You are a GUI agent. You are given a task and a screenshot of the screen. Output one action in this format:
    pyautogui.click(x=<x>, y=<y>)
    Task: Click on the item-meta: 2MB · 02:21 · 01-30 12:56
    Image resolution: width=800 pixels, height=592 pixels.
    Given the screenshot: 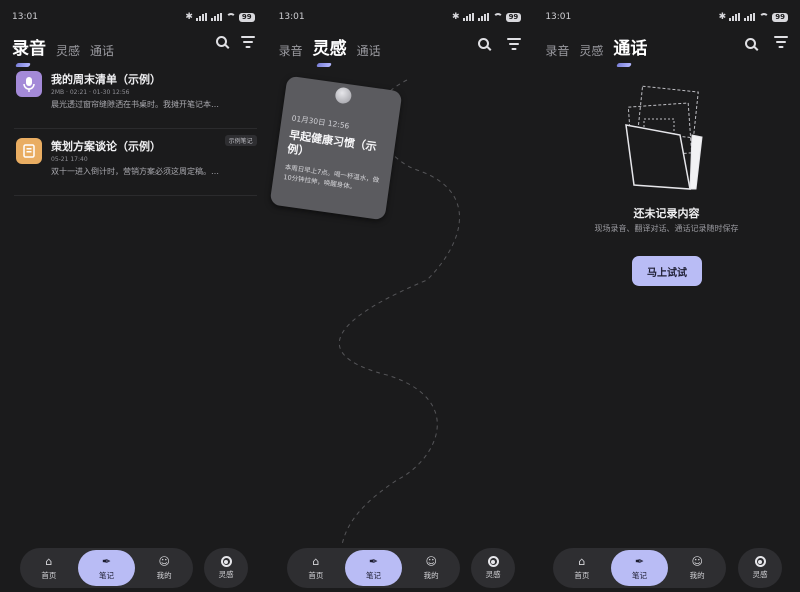 What is the action you would take?
    pyautogui.click(x=90, y=92)
    